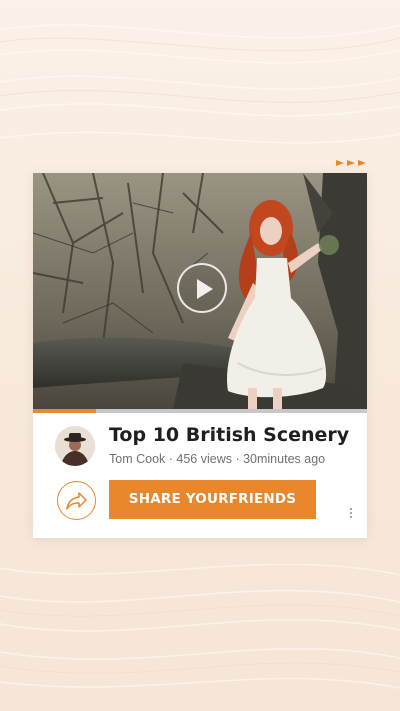 The width and height of the screenshot is (400, 711). I want to click on play-icon, so click(205, 289).